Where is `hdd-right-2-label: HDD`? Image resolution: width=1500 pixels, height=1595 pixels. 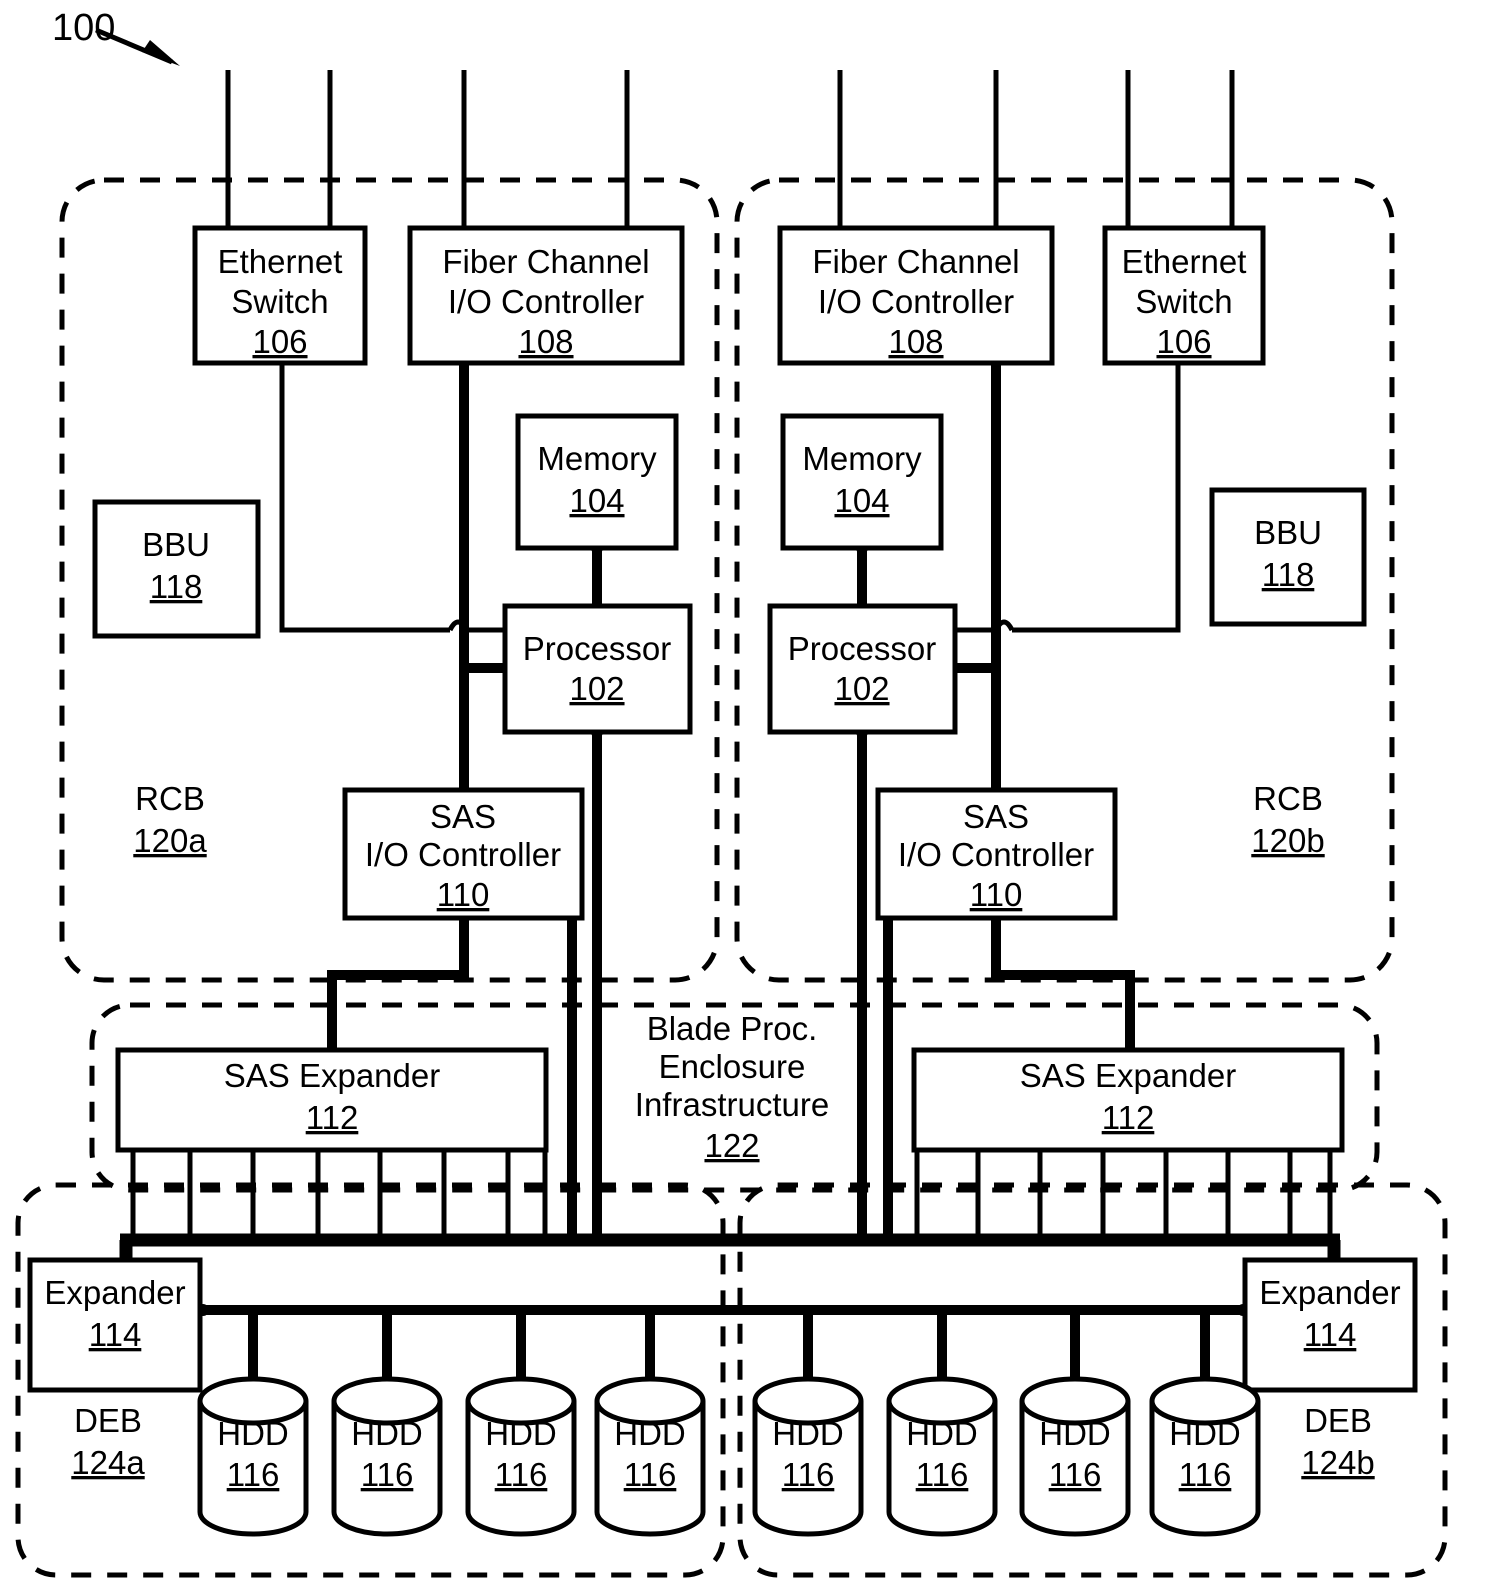 hdd-right-2-label: HDD is located at coordinates (1075, 1433).